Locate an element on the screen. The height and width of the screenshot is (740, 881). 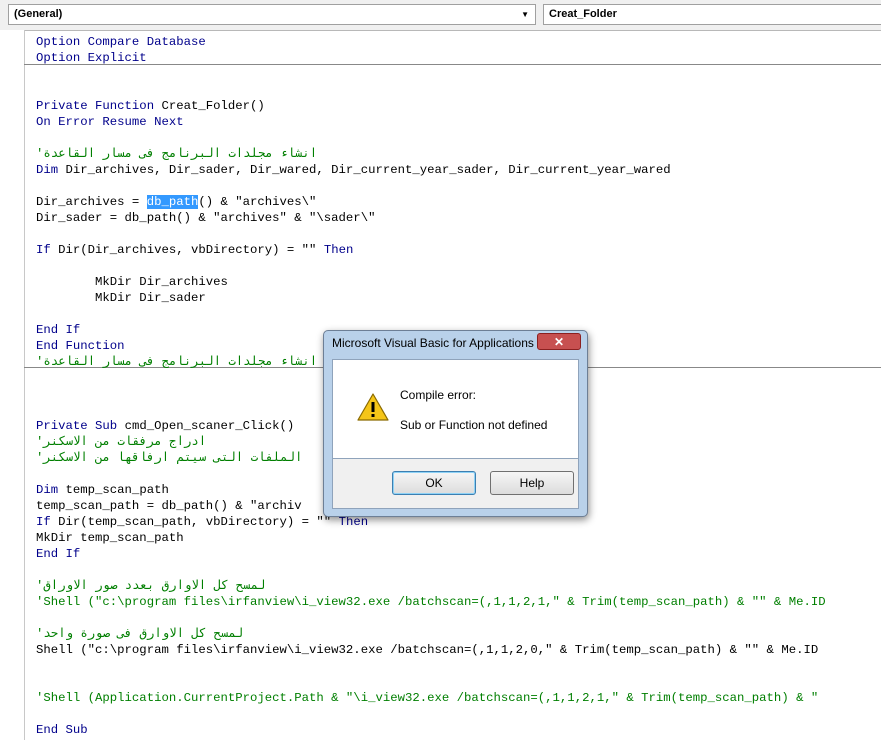
keyword: Private Sub is located at coordinates (77, 426).